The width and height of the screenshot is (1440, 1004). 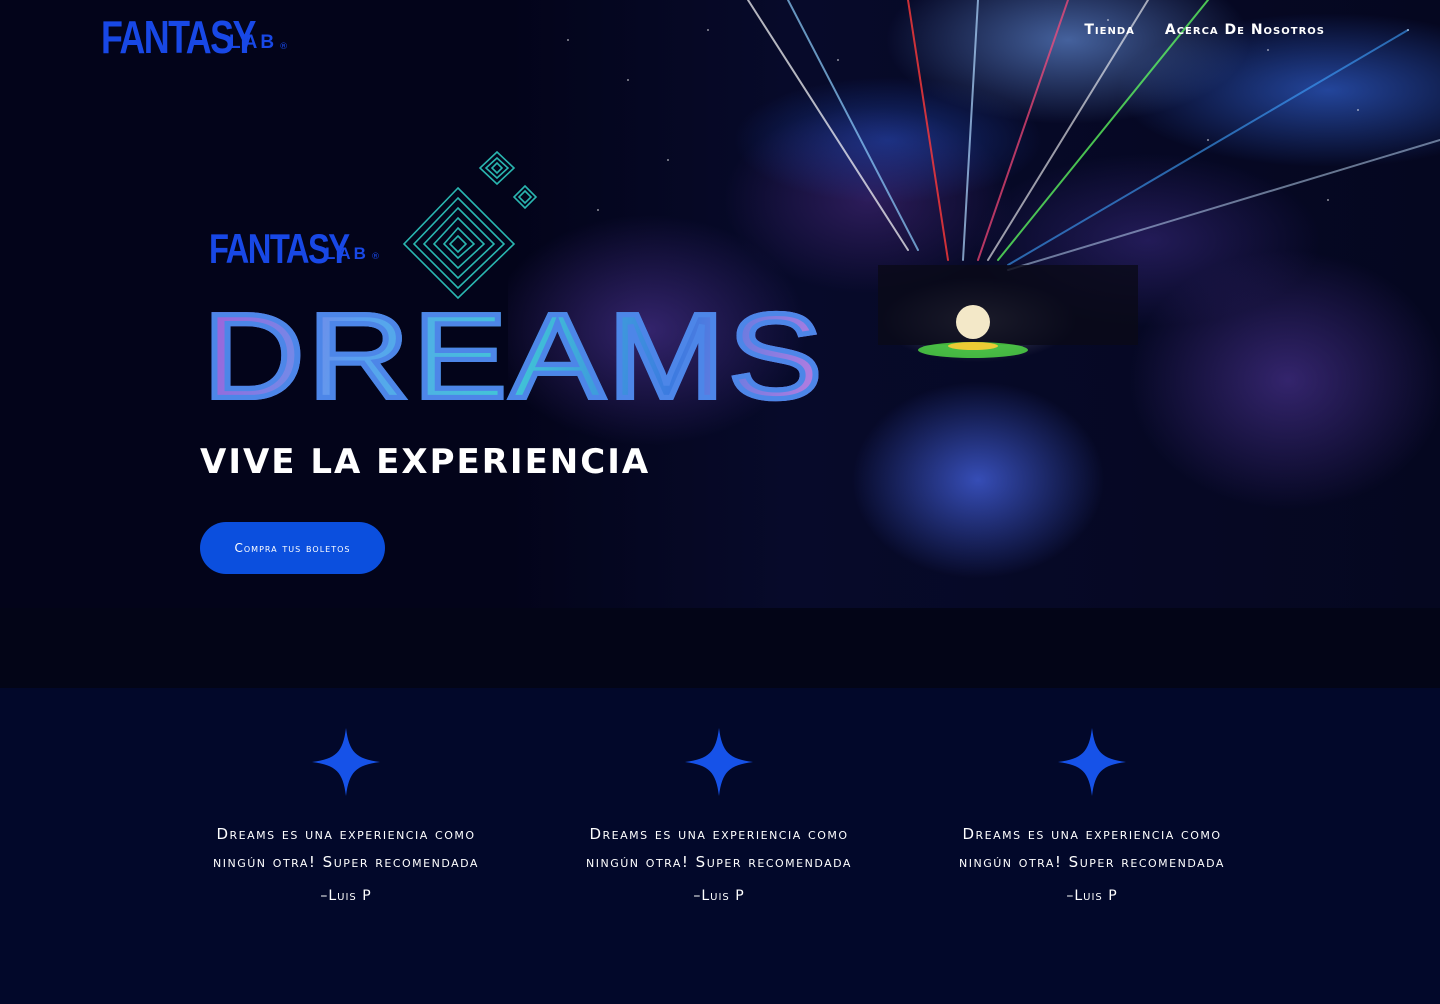 I want to click on buy-tickets-button: Compra tus boletos, so click(x=292, y=548).